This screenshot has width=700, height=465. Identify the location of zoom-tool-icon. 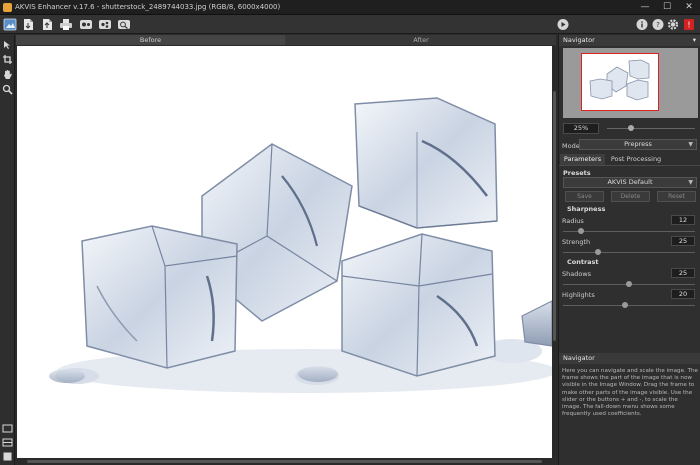
(7, 89).